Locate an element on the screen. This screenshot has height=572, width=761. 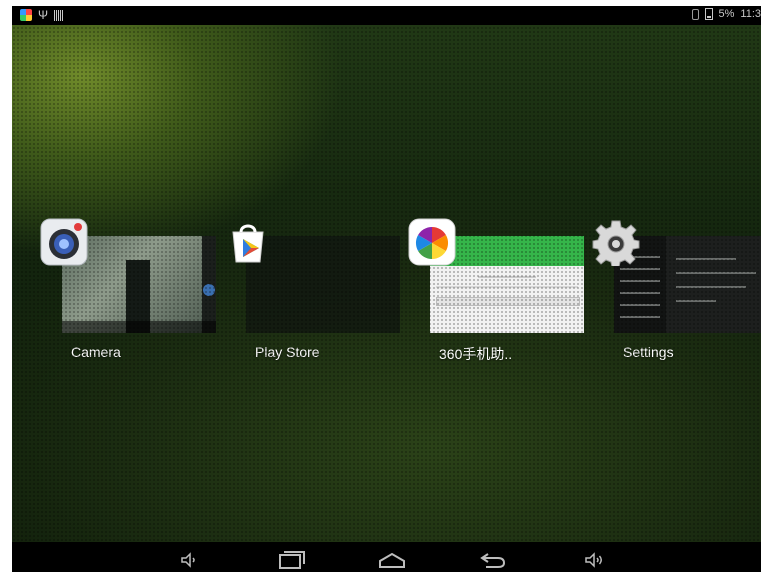
gear-icon is located at coordinates (616, 243).